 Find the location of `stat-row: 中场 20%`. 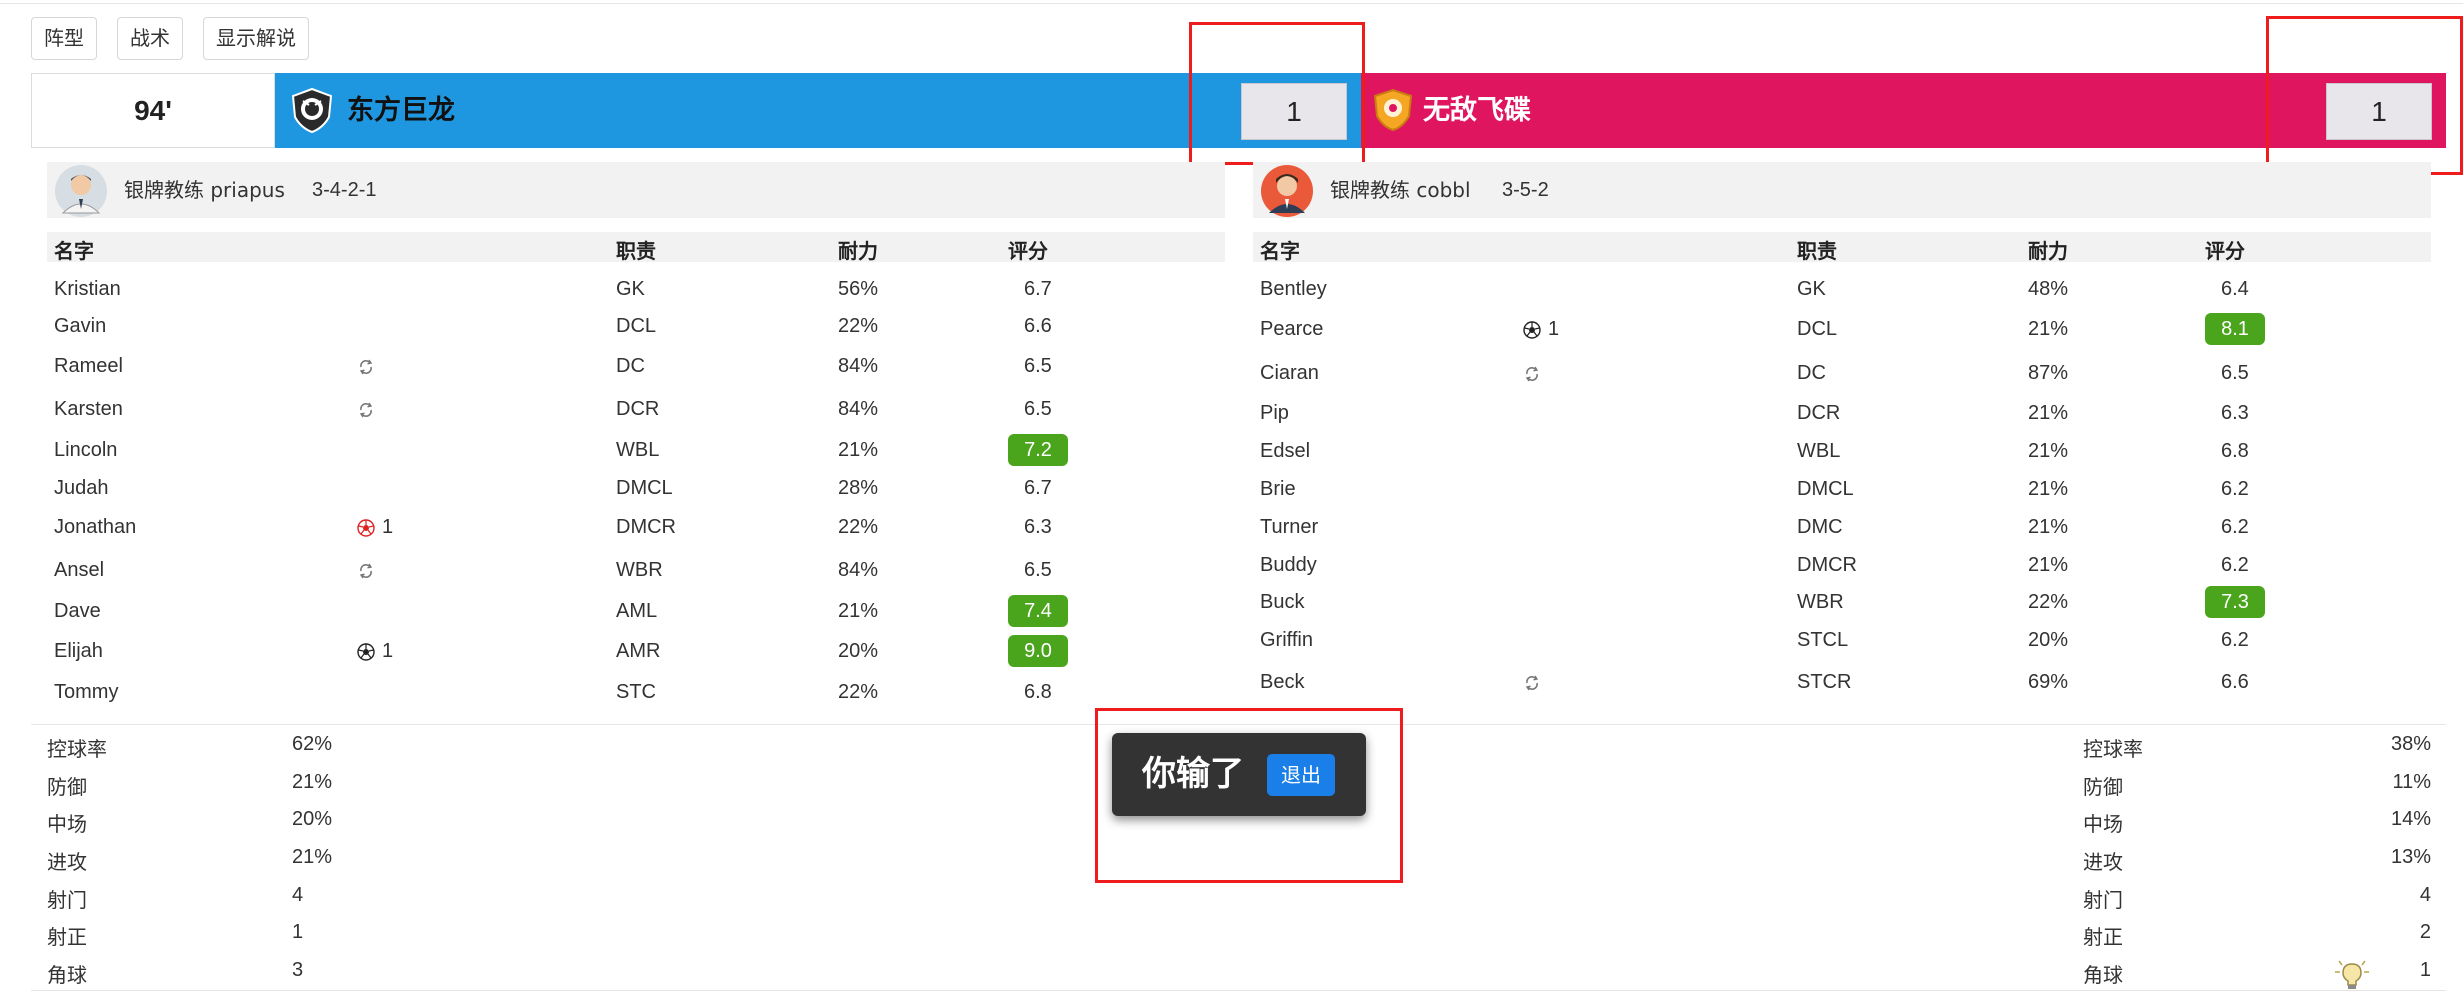

stat-row: 中场 20% is located at coordinates (207, 823).